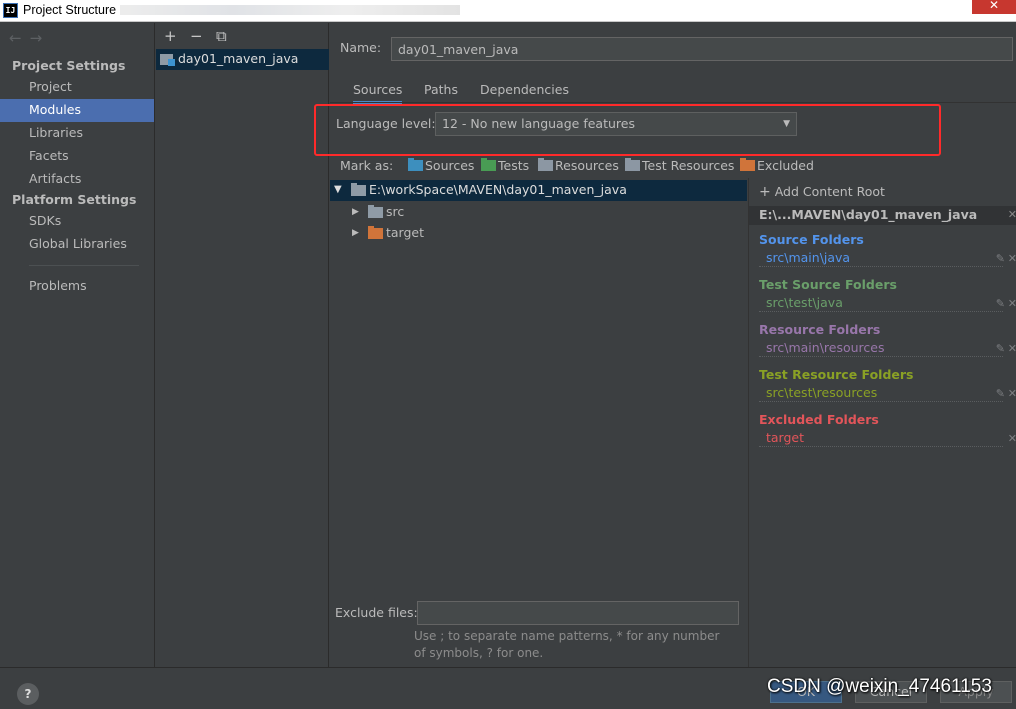 This screenshot has height=709, width=1016. I want to click on csdn-watermark: CSDN @weixin_47461153, so click(879, 686).